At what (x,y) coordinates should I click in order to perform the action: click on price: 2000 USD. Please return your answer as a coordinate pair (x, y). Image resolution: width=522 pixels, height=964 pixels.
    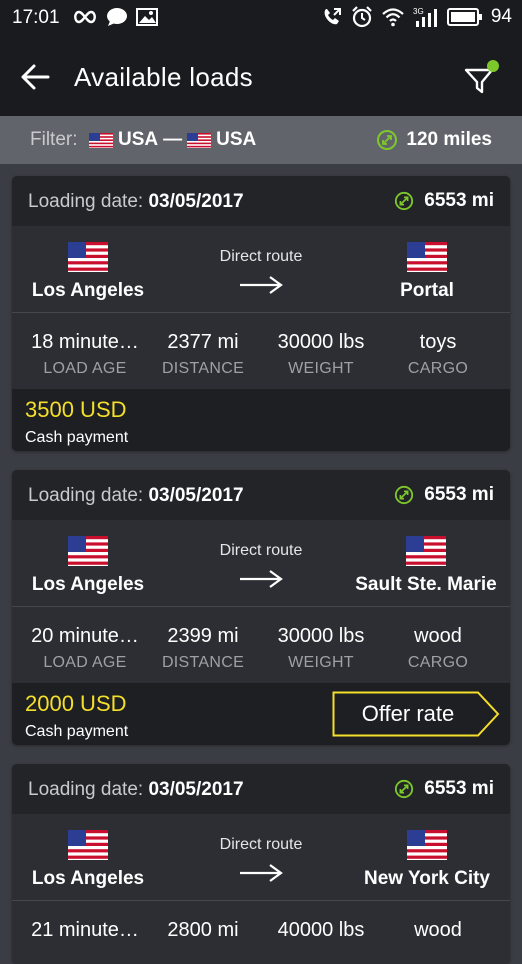
    Looking at the image, I should click on (76, 703).